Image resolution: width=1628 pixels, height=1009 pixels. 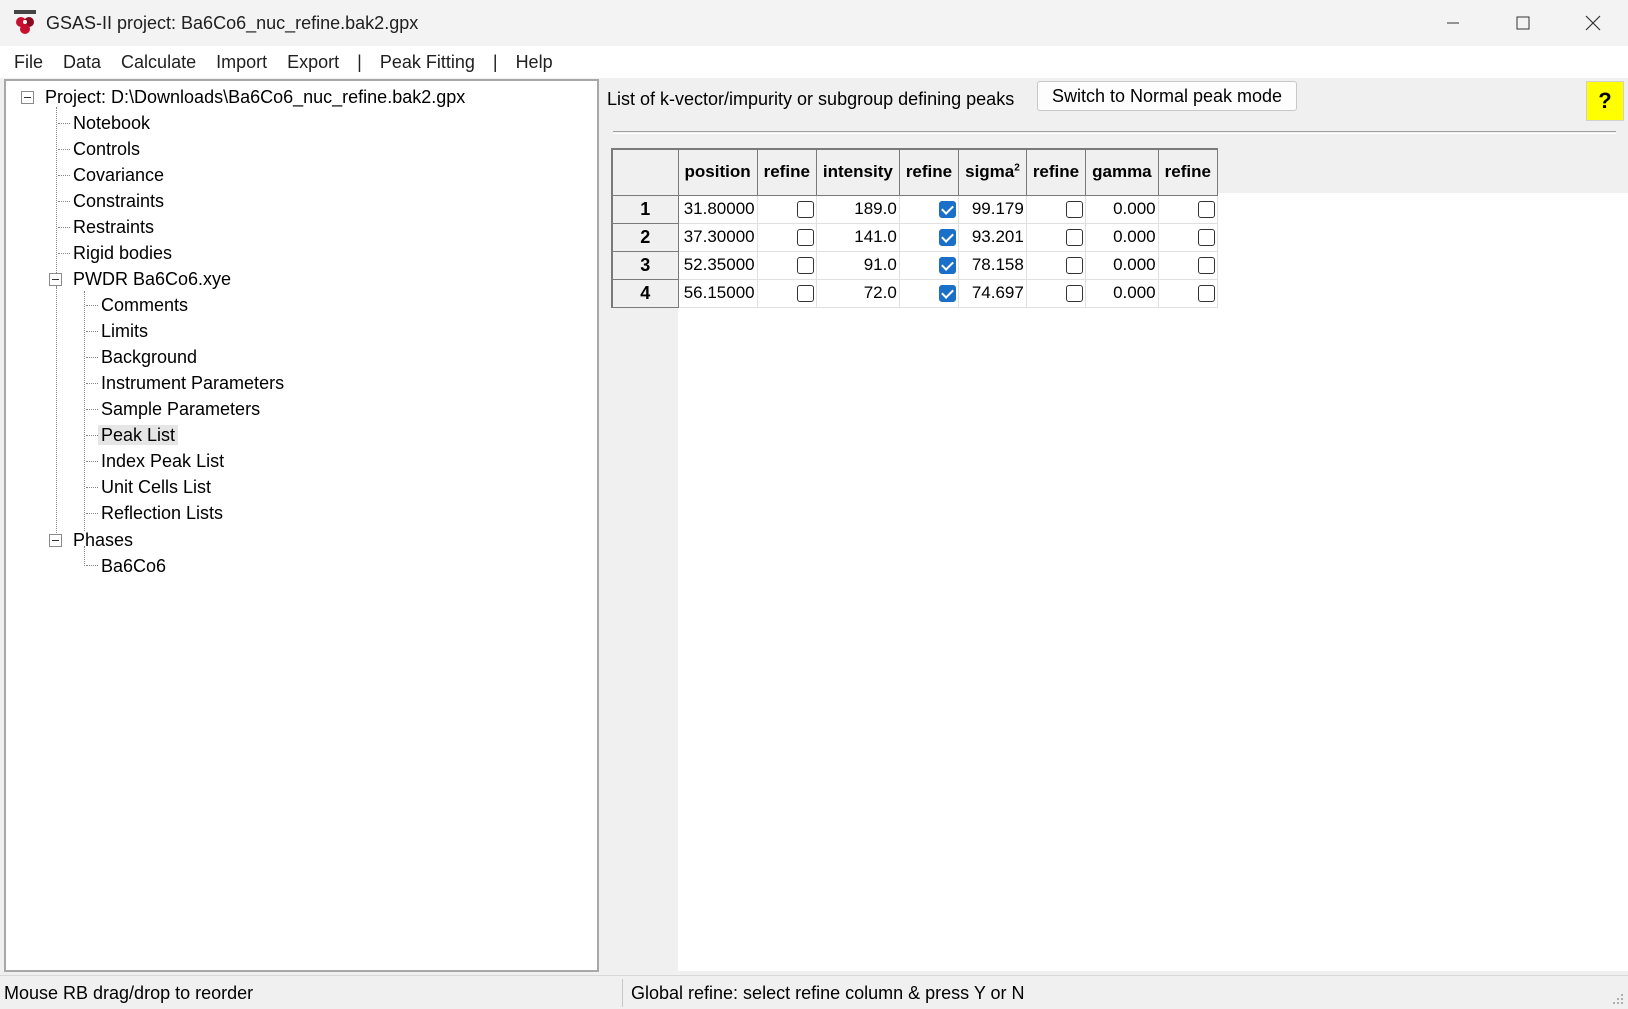 What do you see at coordinates (1453, 23) in the screenshot?
I see `minimize-button` at bounding box center [1453, 23].